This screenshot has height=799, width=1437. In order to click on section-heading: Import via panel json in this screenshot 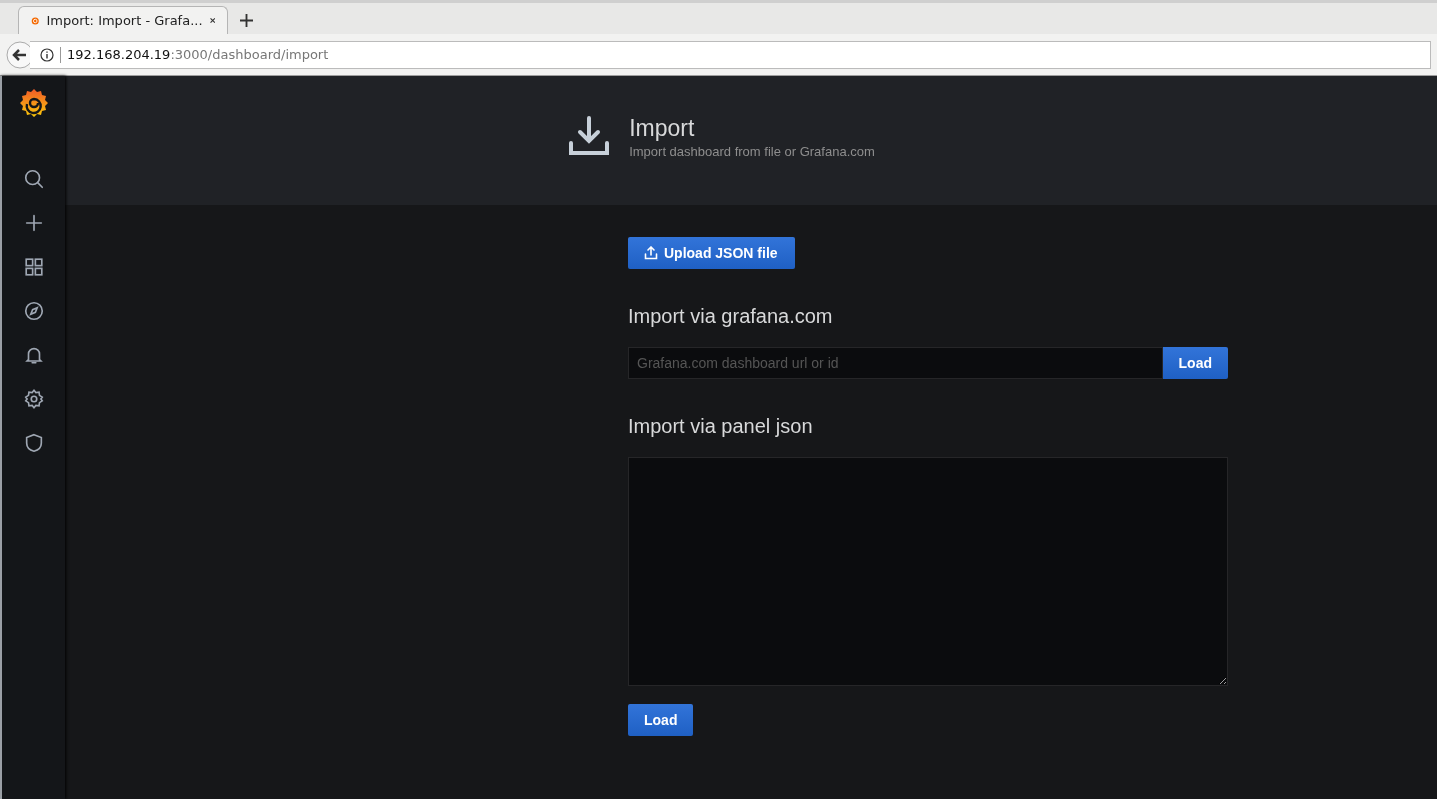, I will do `click(720, 426)`.